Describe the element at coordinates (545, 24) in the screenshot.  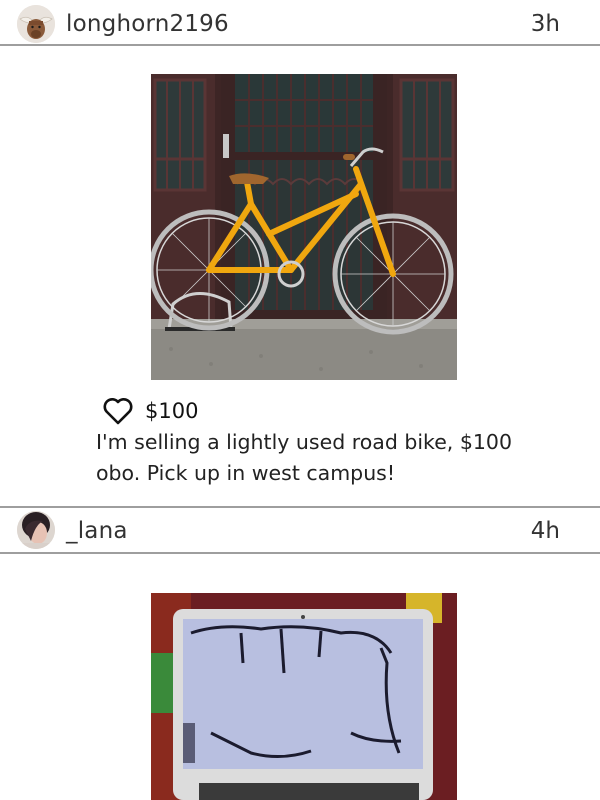
I see `post-time: 3h` at that location.